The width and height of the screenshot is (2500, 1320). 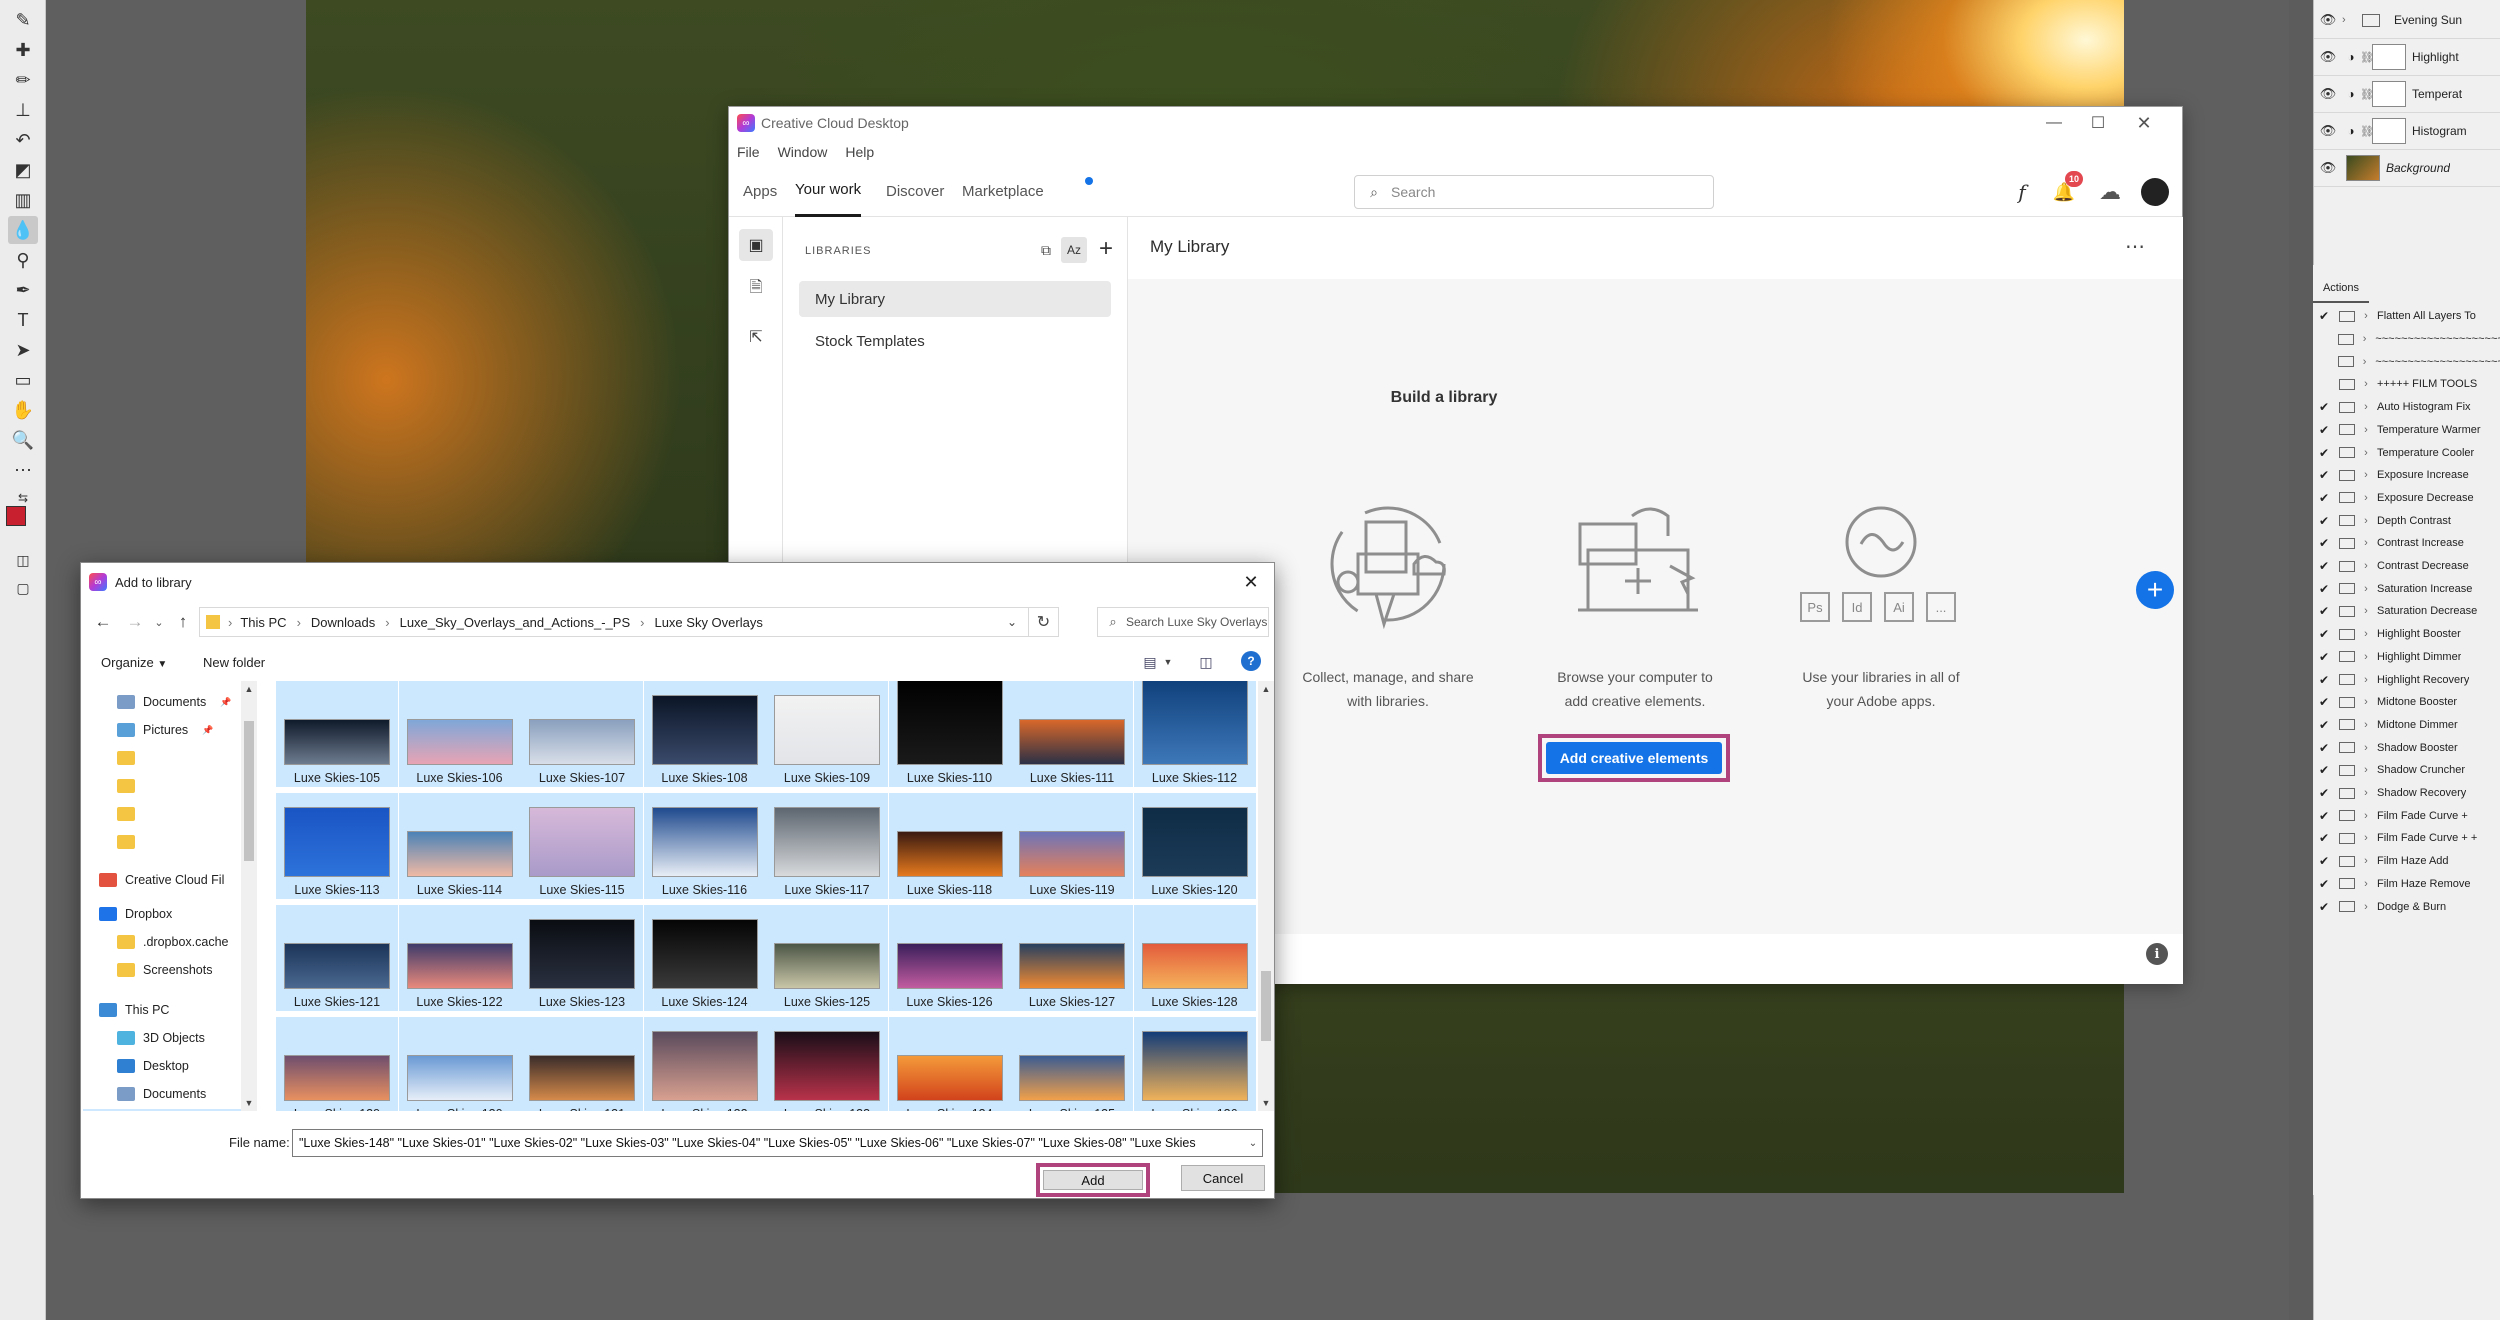 What do you see at coordinates (2406, 520) in the screenshot?
I see `action-row: ✔ › Depth Contrast` at bounding box center [2406, 520].